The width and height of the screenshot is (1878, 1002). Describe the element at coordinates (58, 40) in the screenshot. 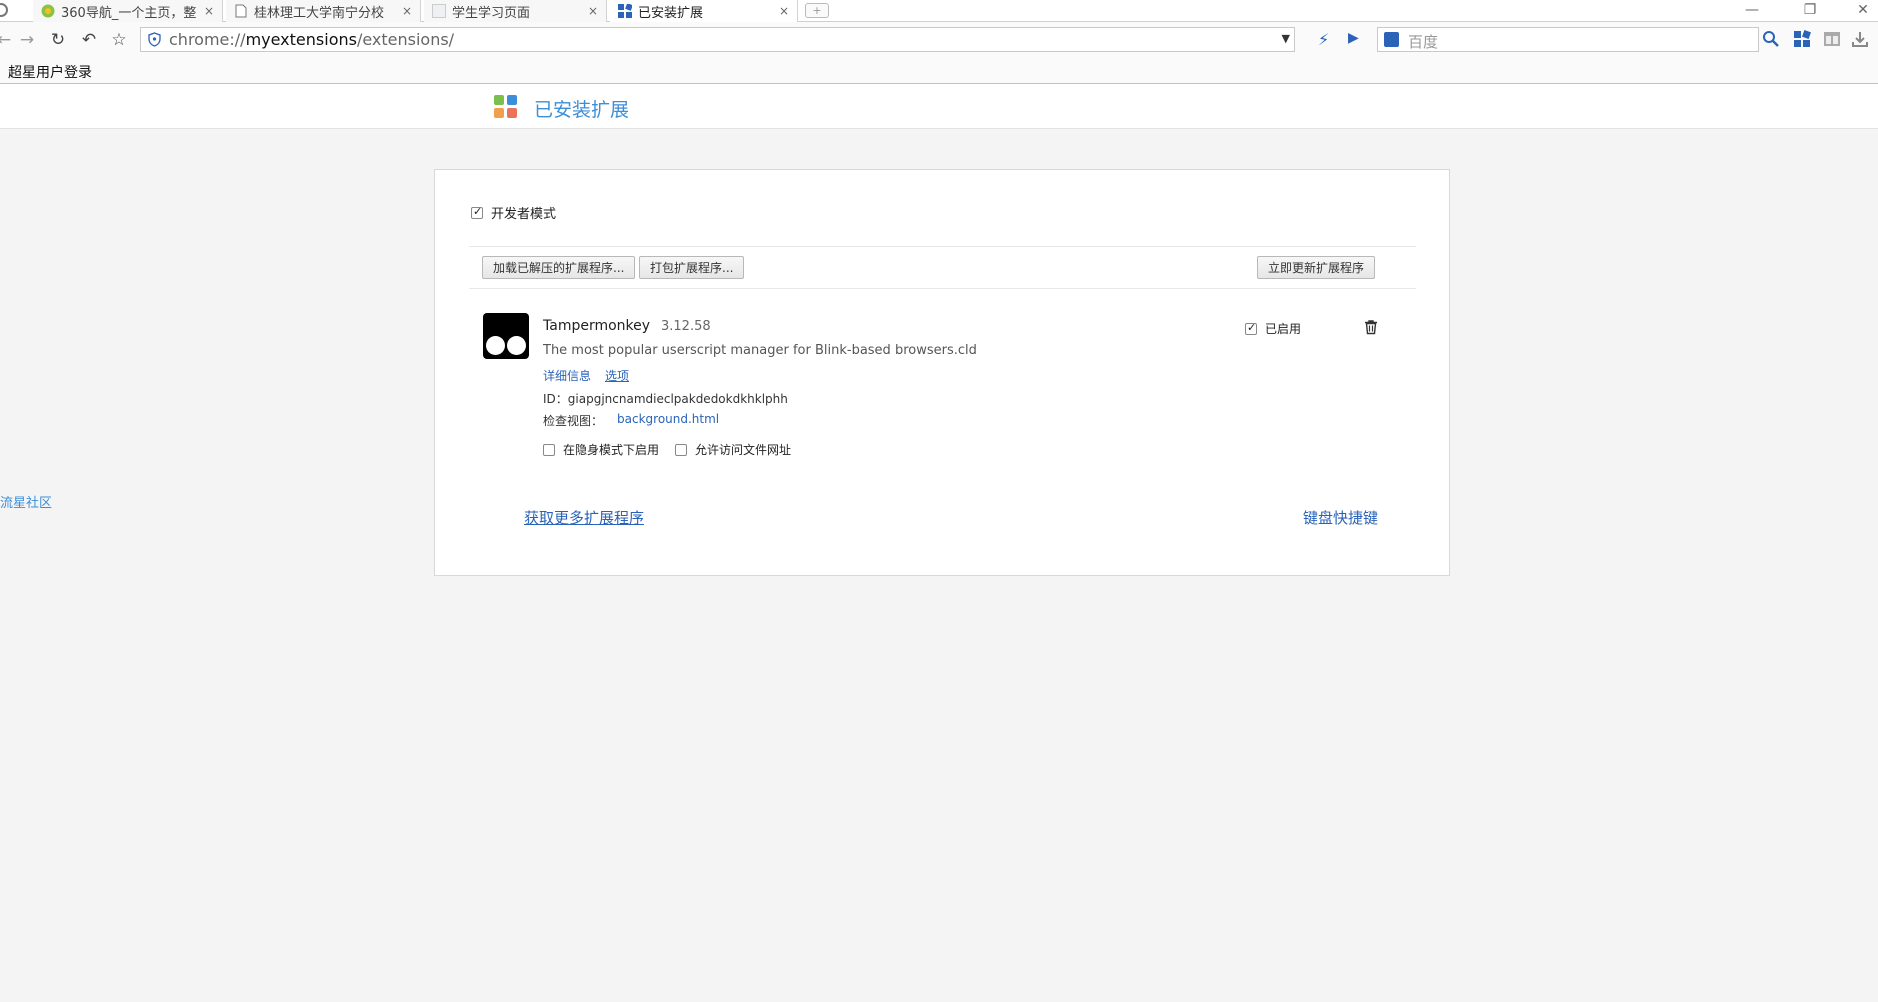

I see `reload-button: ↻` at that location.